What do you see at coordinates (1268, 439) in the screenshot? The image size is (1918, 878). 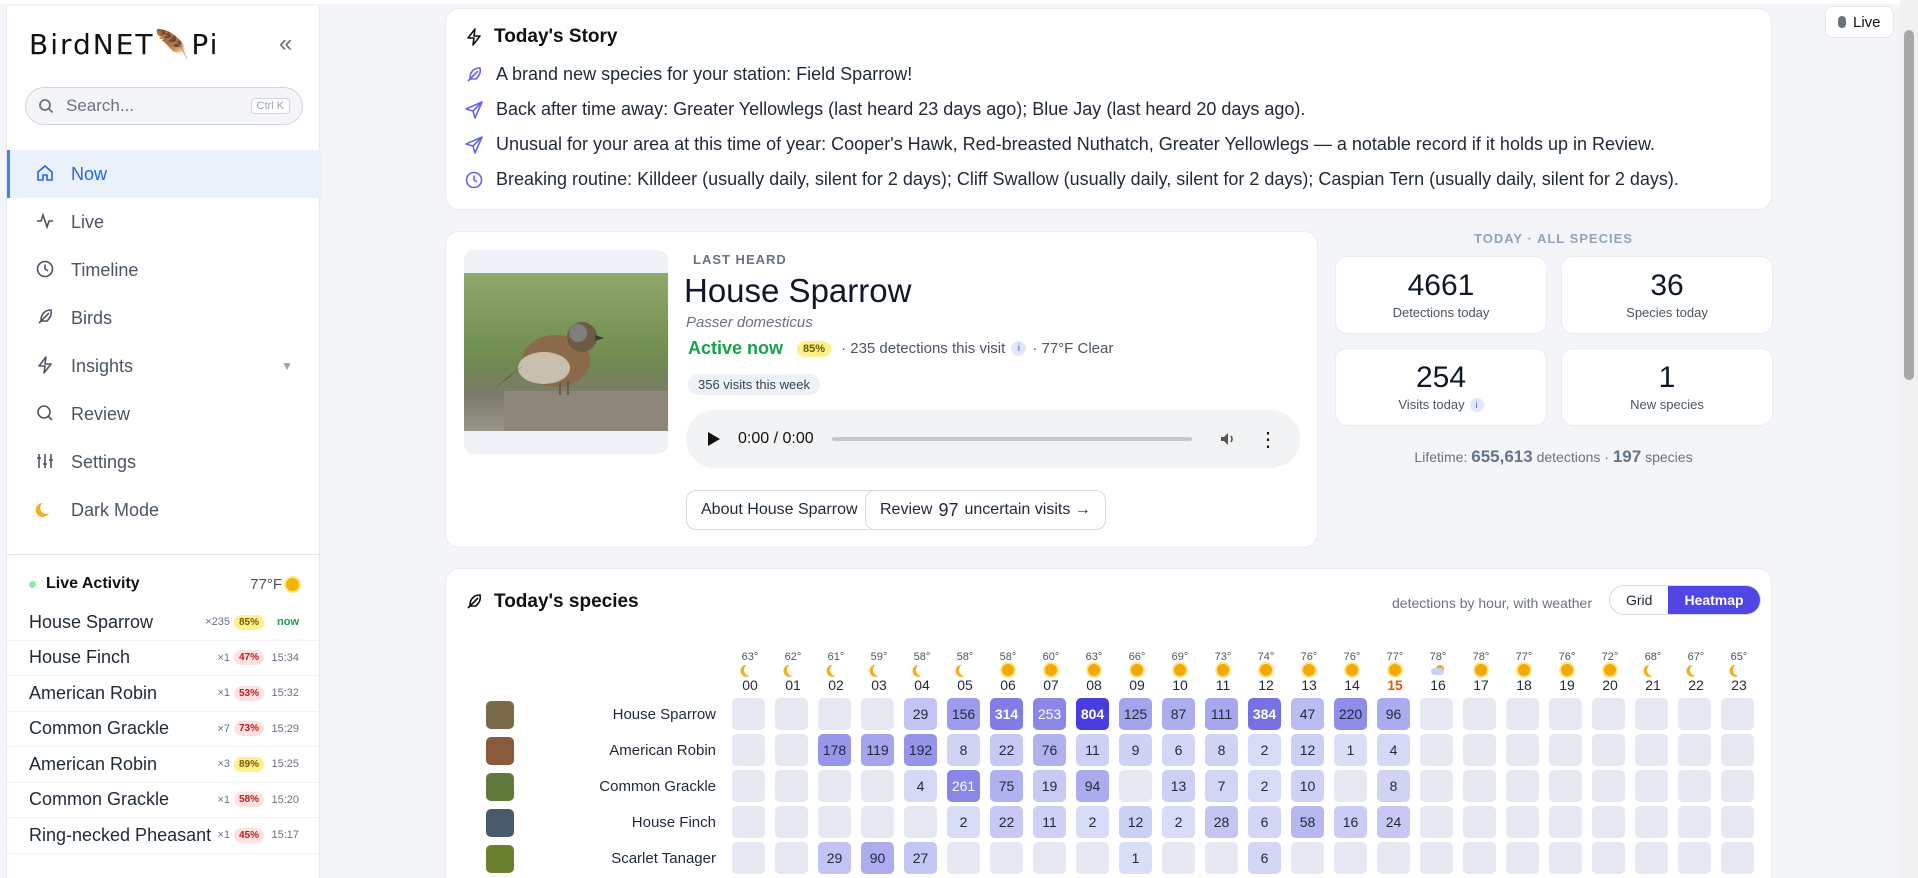 I see `more-options-icon: ⋮` at bounding box center [1268, 439].